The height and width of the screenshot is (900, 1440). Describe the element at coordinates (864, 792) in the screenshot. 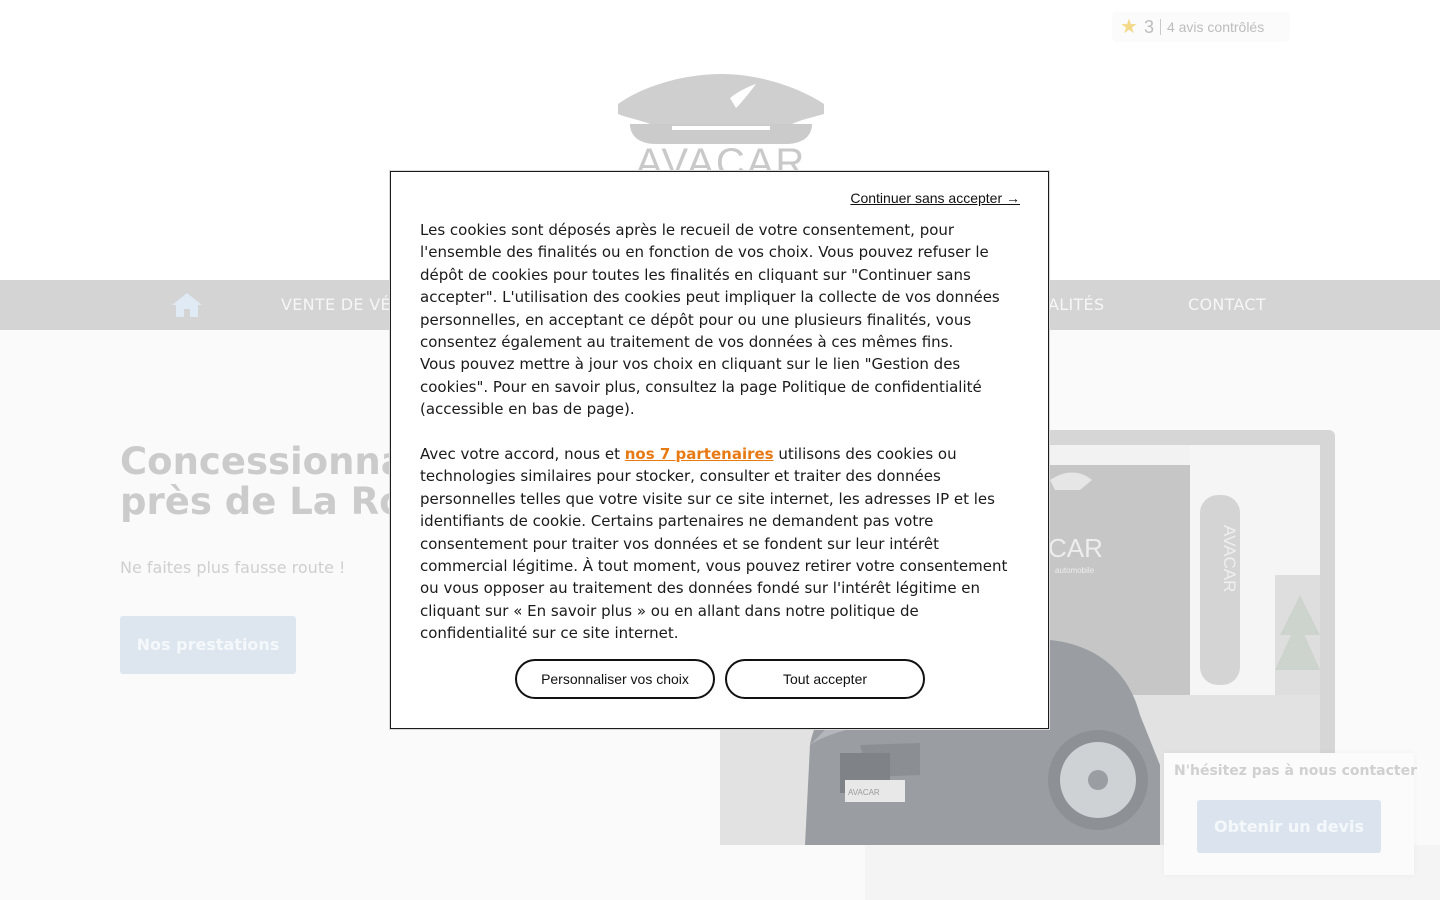

I see `license-plate-text: AVACAR` at that location.